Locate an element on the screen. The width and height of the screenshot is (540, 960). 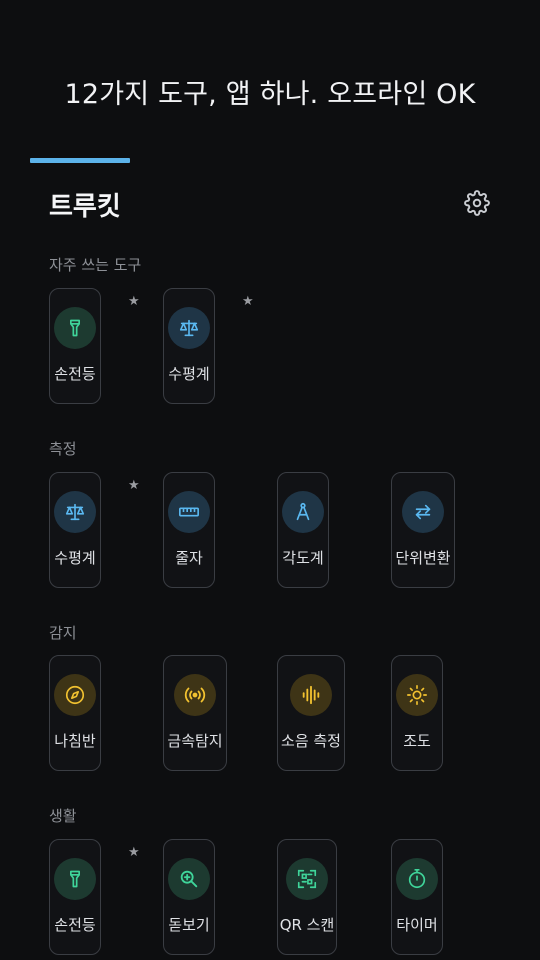
timer-icon is located at coordinates (417, 879).